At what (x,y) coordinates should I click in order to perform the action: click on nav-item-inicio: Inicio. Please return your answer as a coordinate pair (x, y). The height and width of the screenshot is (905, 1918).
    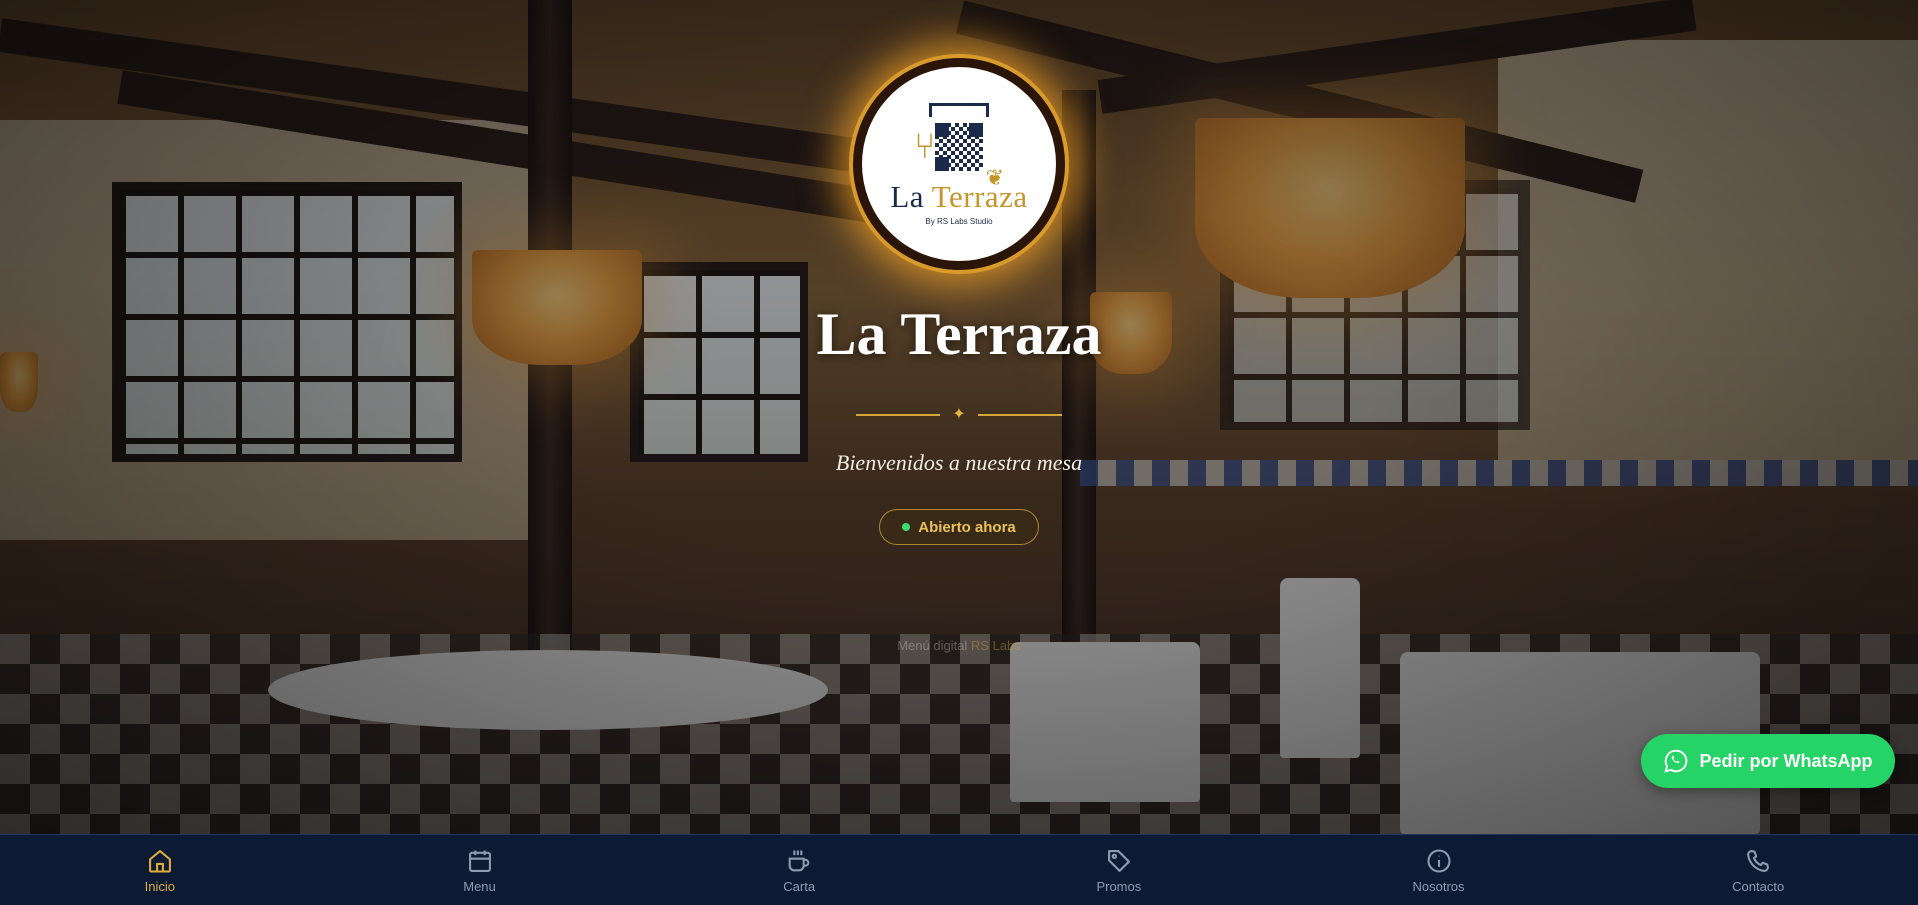
    Looking at the image, I should click on (160, 870).